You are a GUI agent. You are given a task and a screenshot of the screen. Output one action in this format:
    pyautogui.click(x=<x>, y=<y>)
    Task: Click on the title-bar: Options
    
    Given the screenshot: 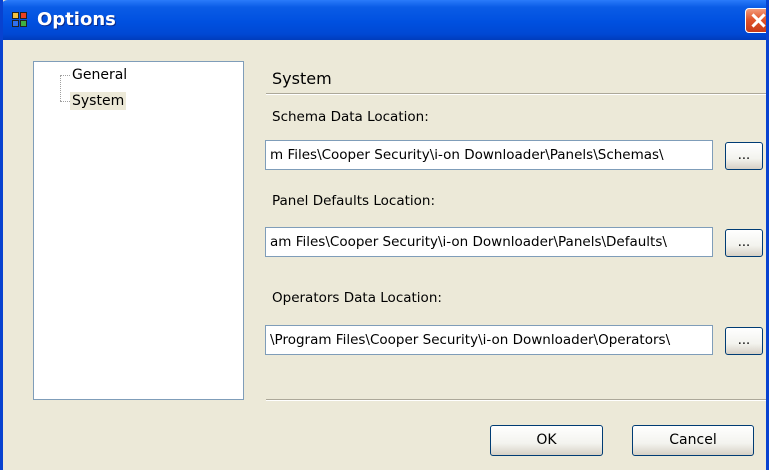 What is the action you would take?
    pyautogui.click(x=384, y=20)
    